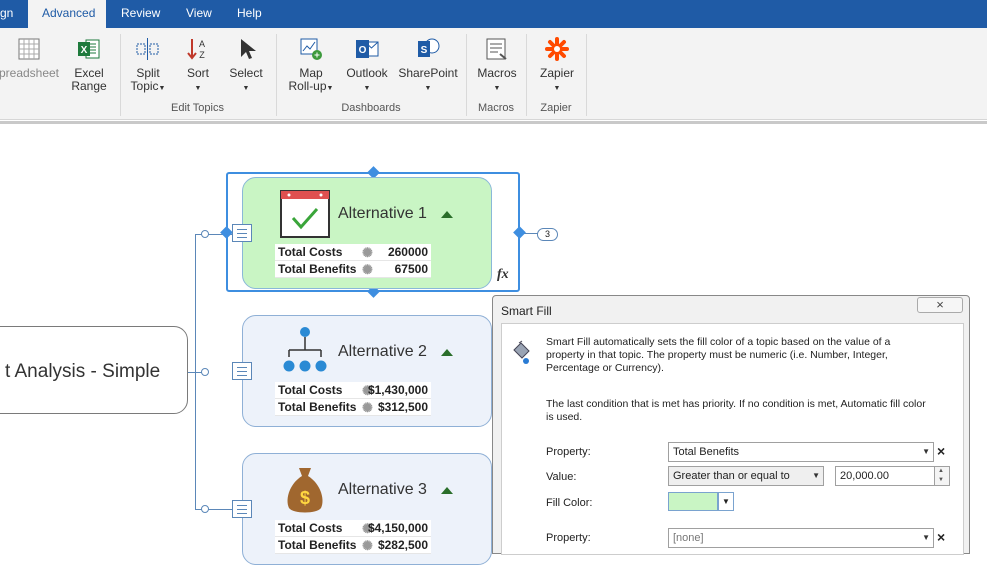 Image resolution: width=987 pixels, height=565 pixels. What do you see at coordinates (586, 75) in the screenshot?
I see `ribbon-separator` at bounding box center [586, 75].